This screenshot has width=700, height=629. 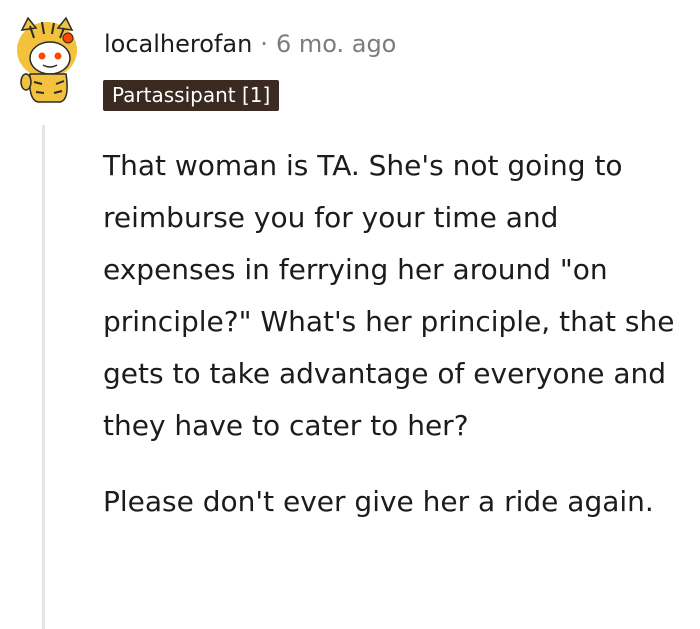 I want to click on comment-header: localherofan · 6 mo. ago, so click(x=250, y=44).